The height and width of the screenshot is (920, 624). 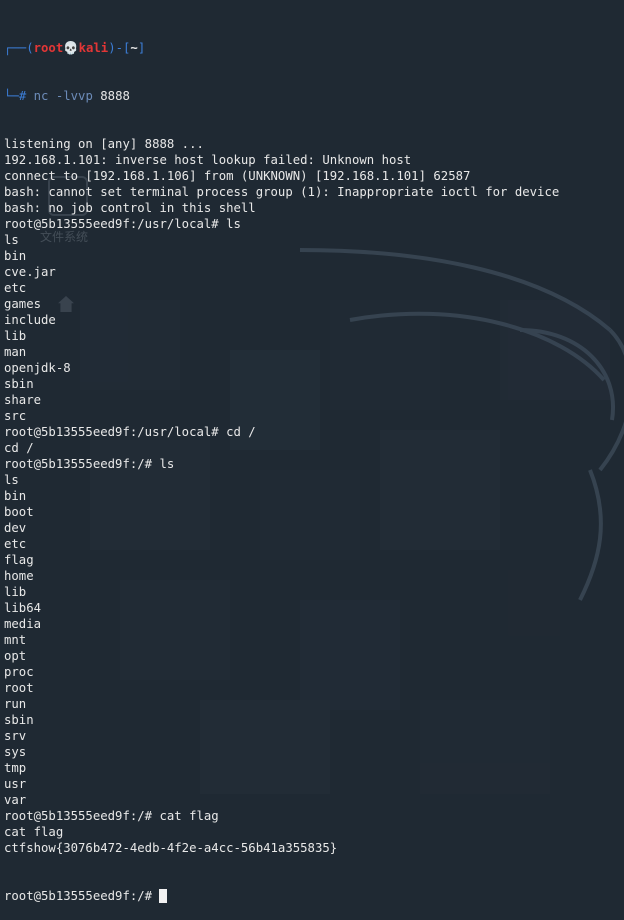 I want to click on output-line: run, so click(x=15, y=704).